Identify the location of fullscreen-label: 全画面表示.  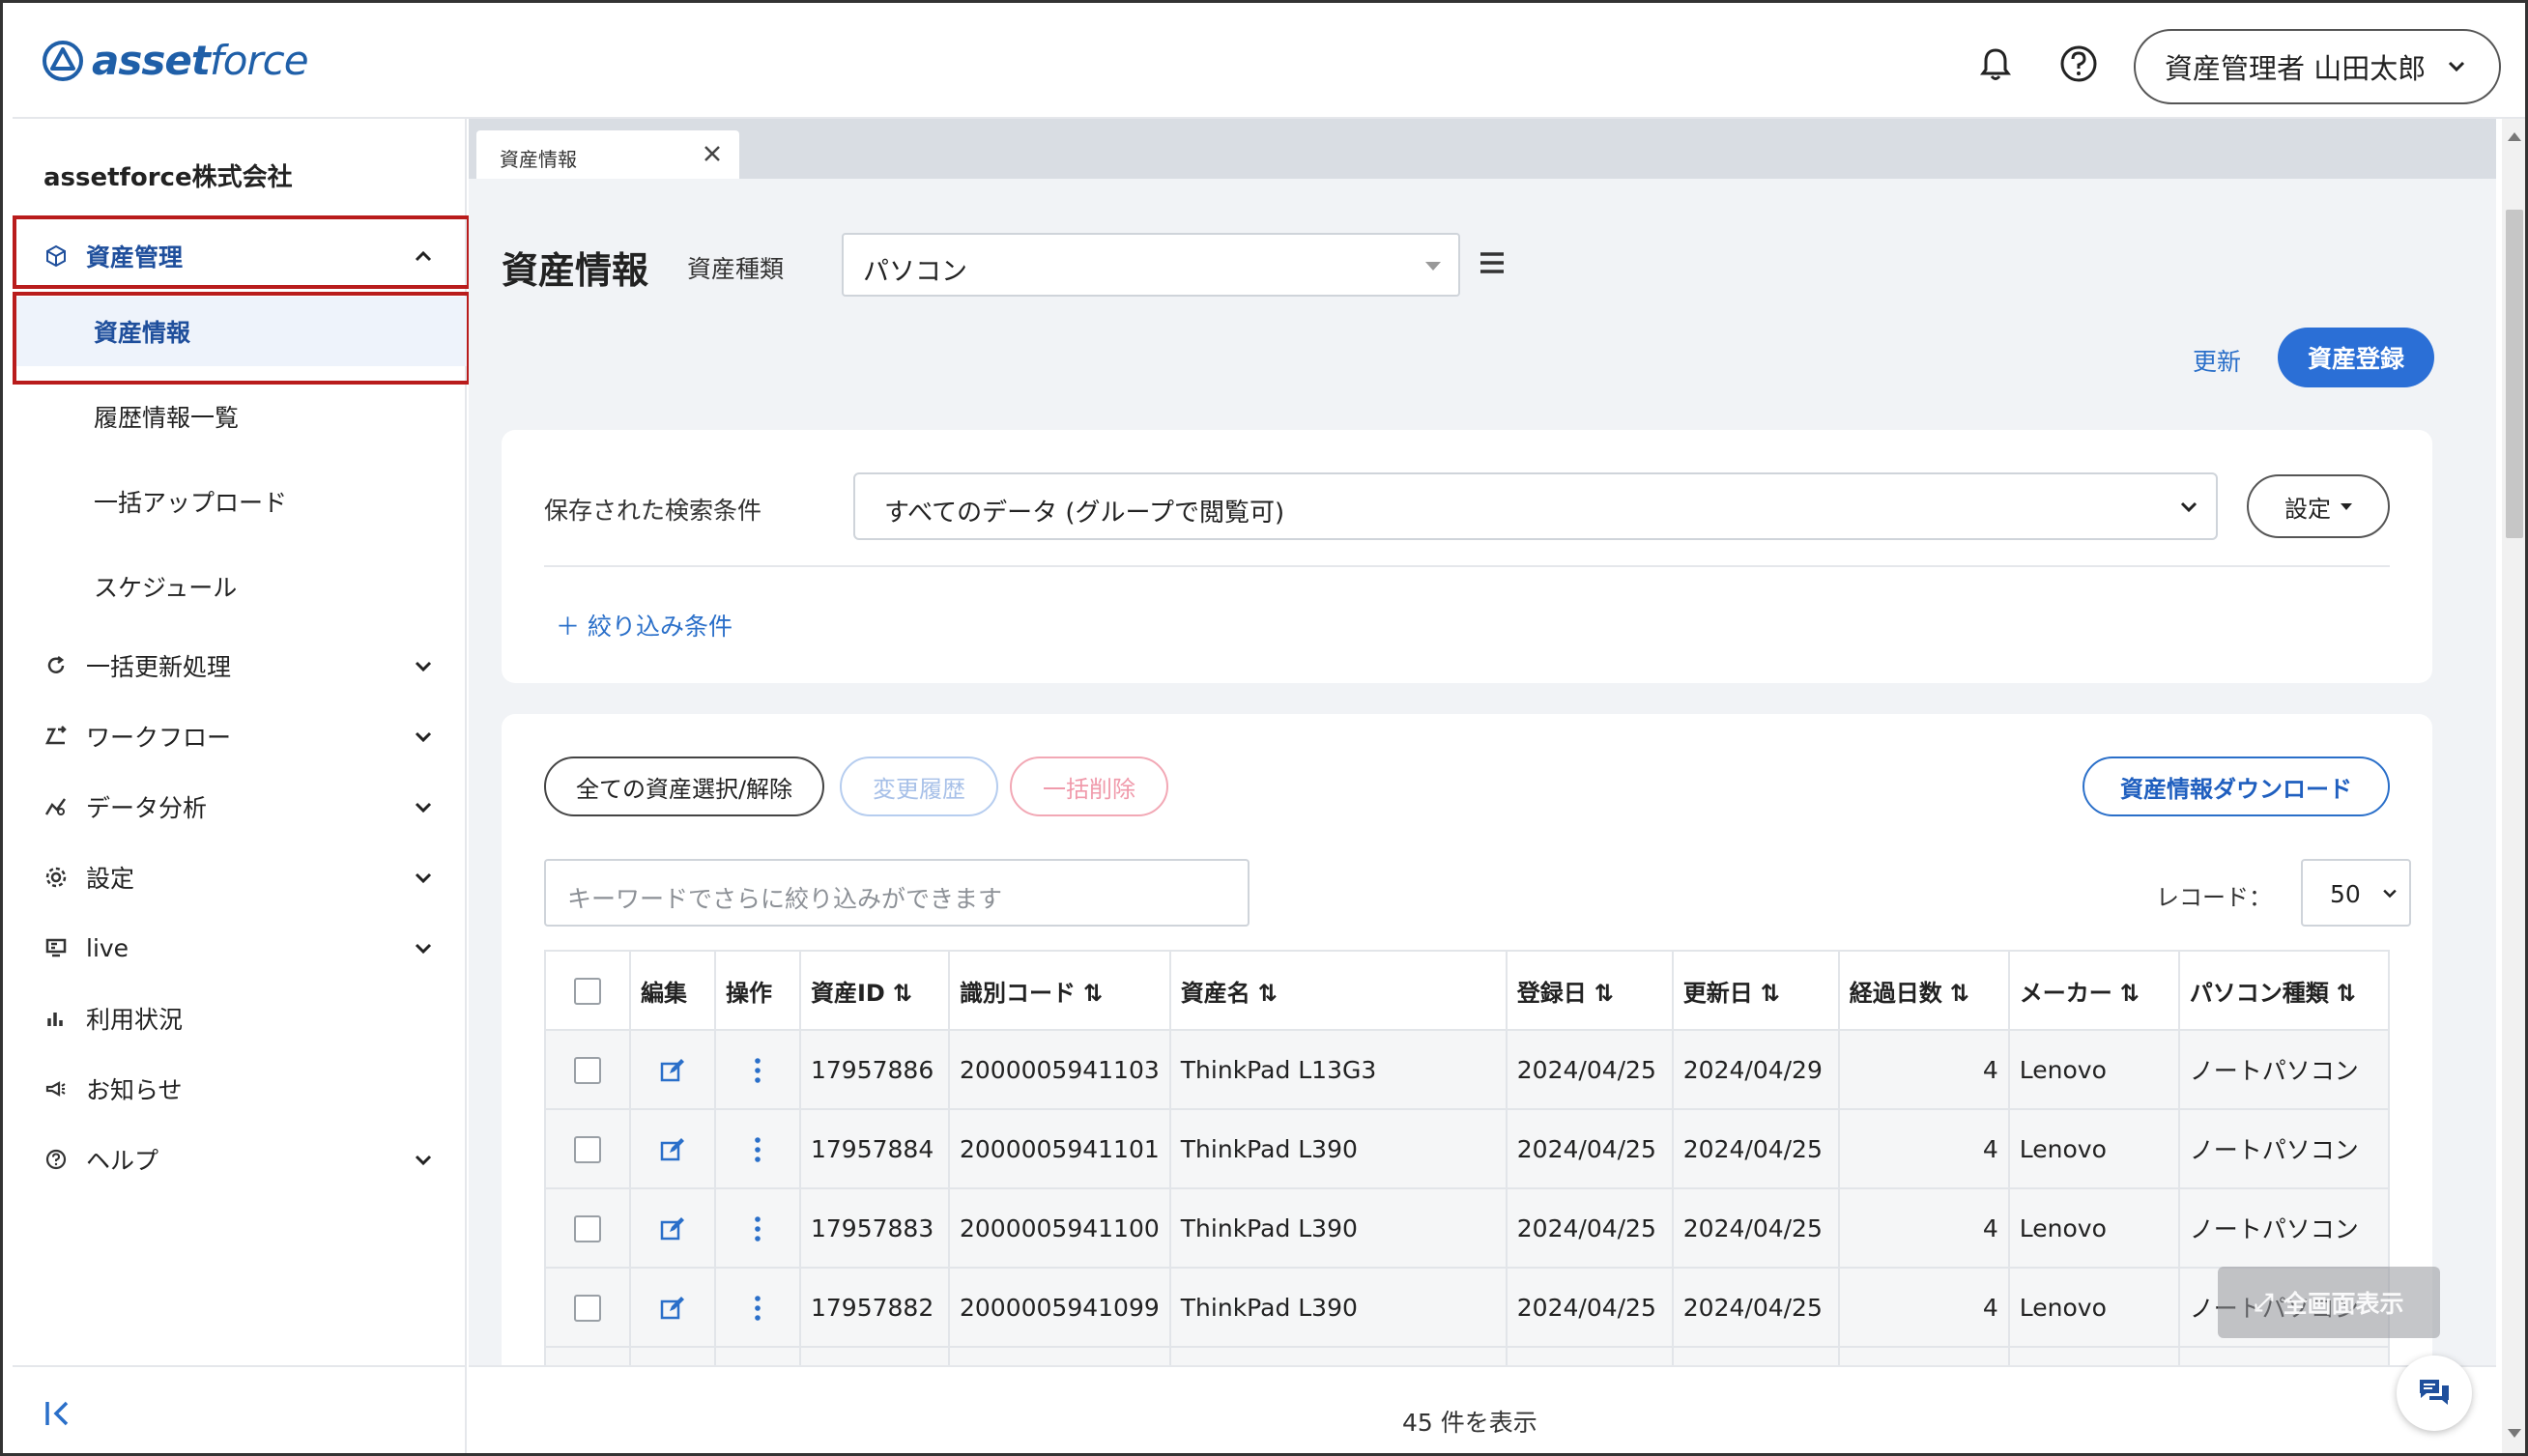
(2343, 1304).